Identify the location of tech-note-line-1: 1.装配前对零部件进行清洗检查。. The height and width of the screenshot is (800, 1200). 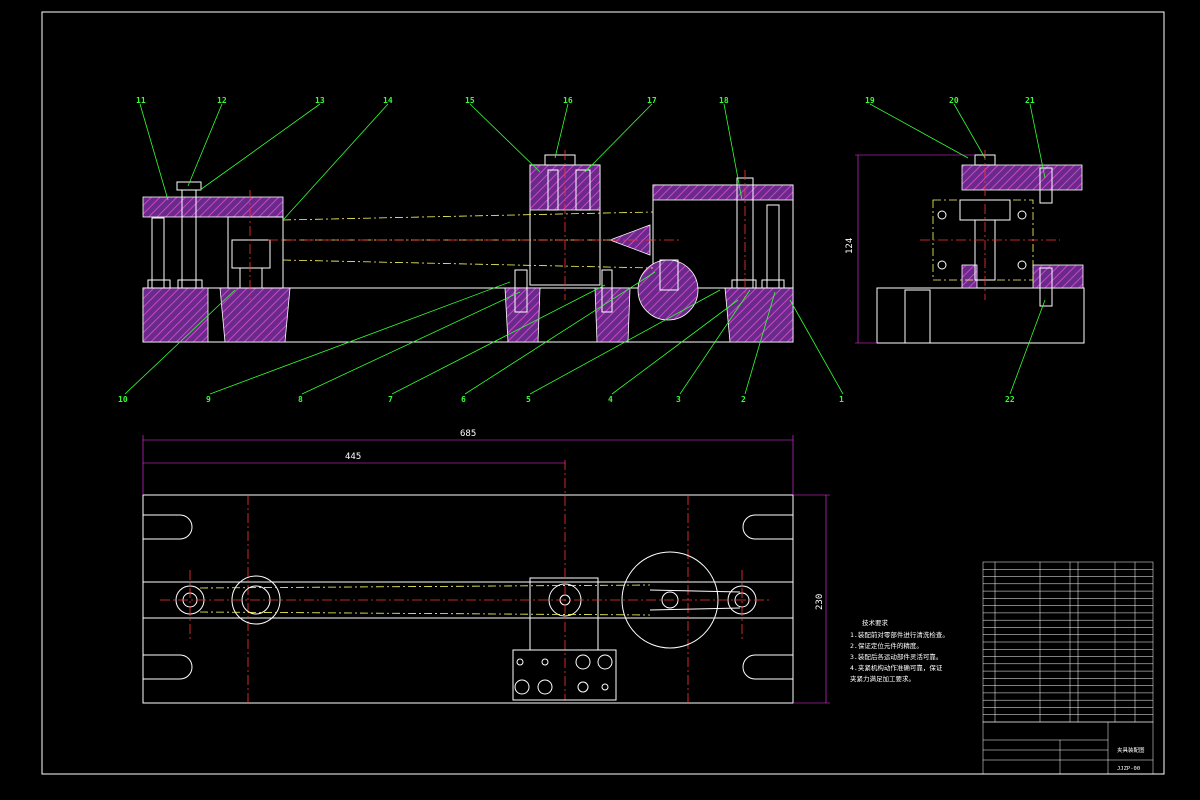
(899, 634).